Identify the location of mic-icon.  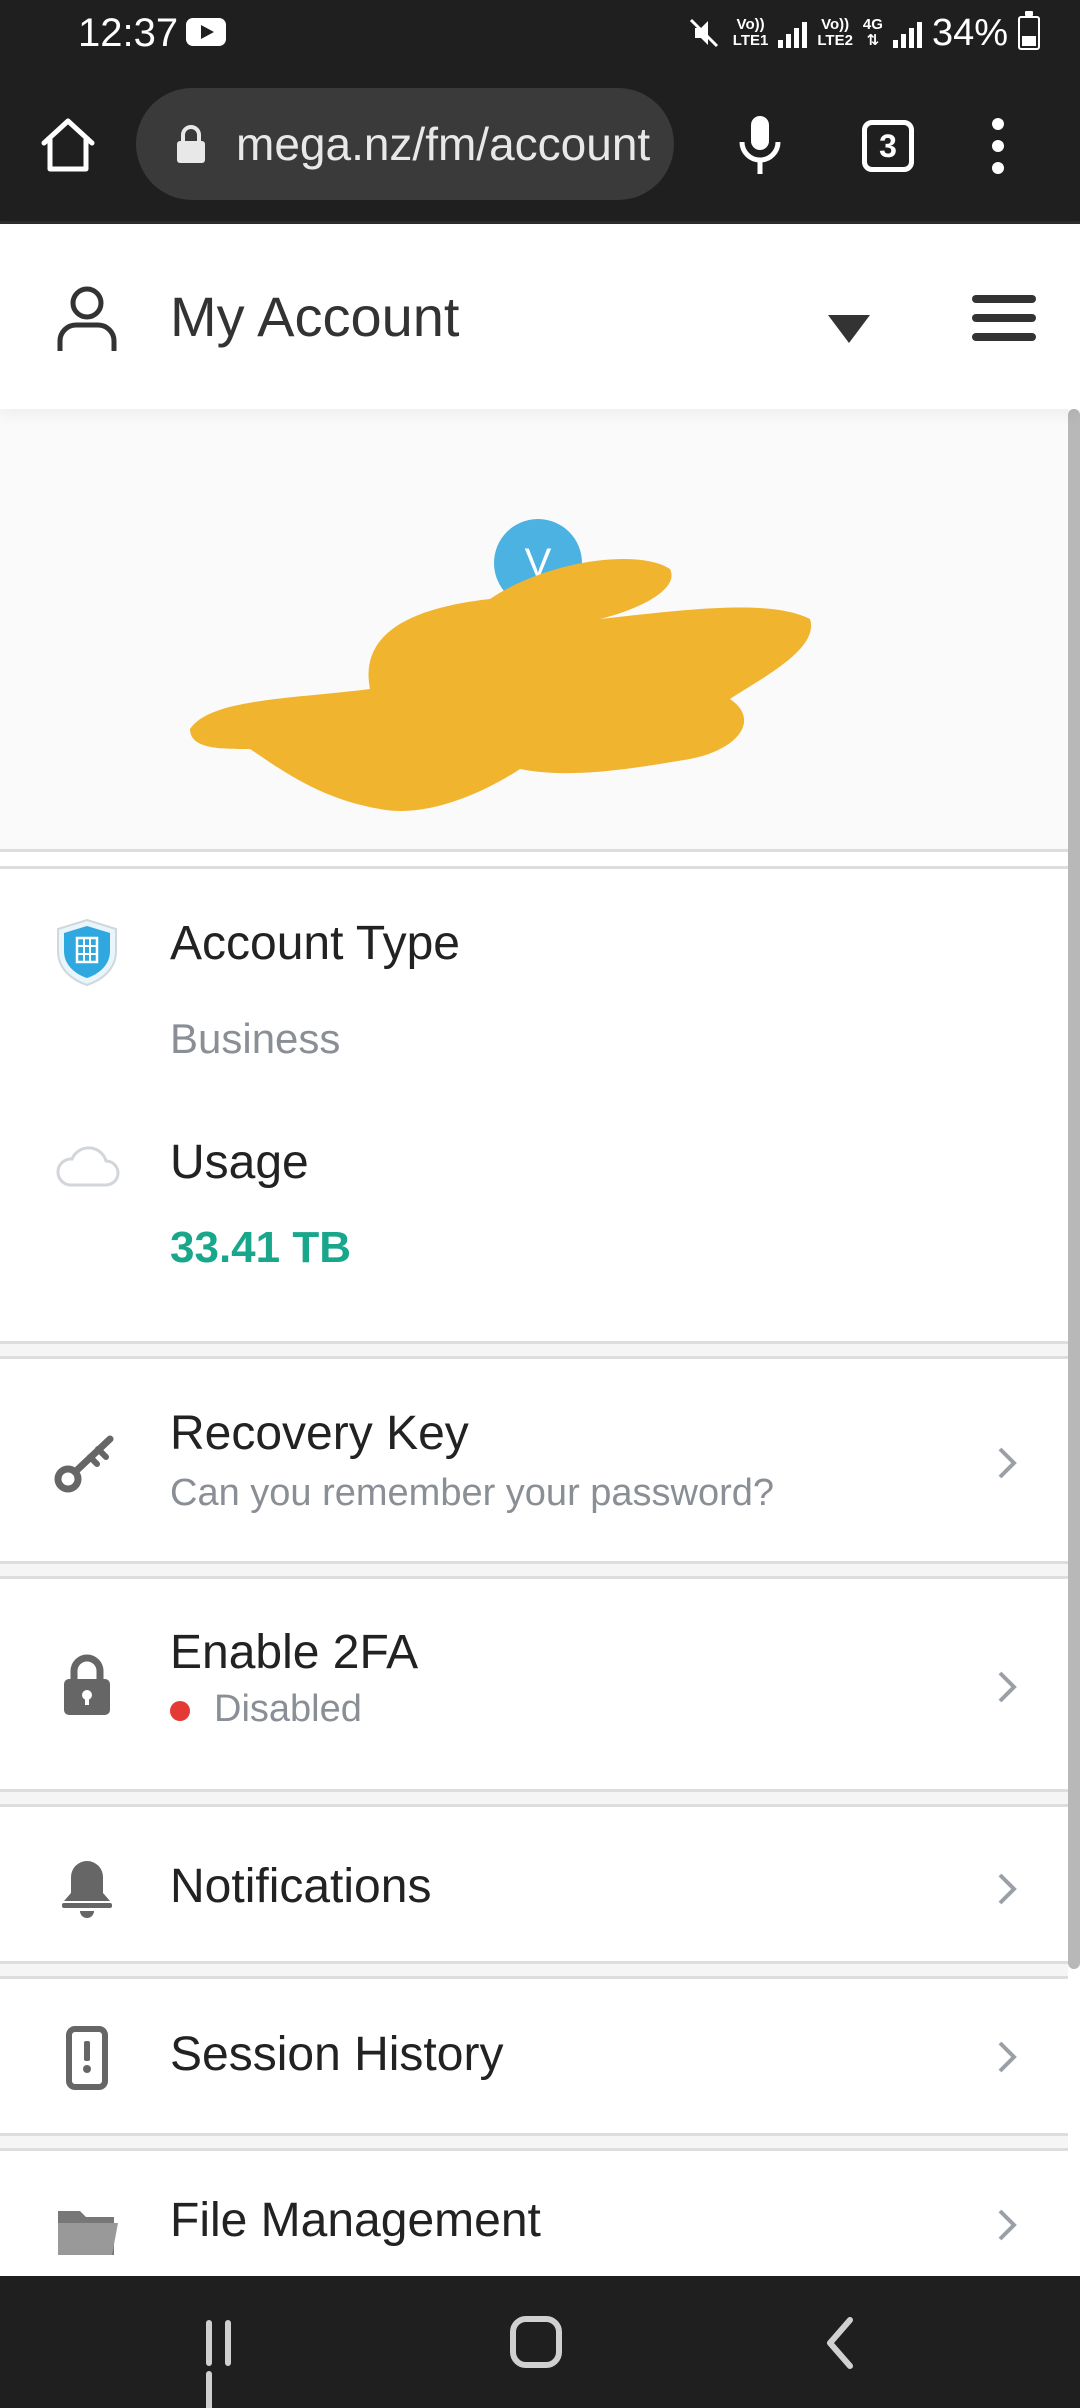
(760, 146).